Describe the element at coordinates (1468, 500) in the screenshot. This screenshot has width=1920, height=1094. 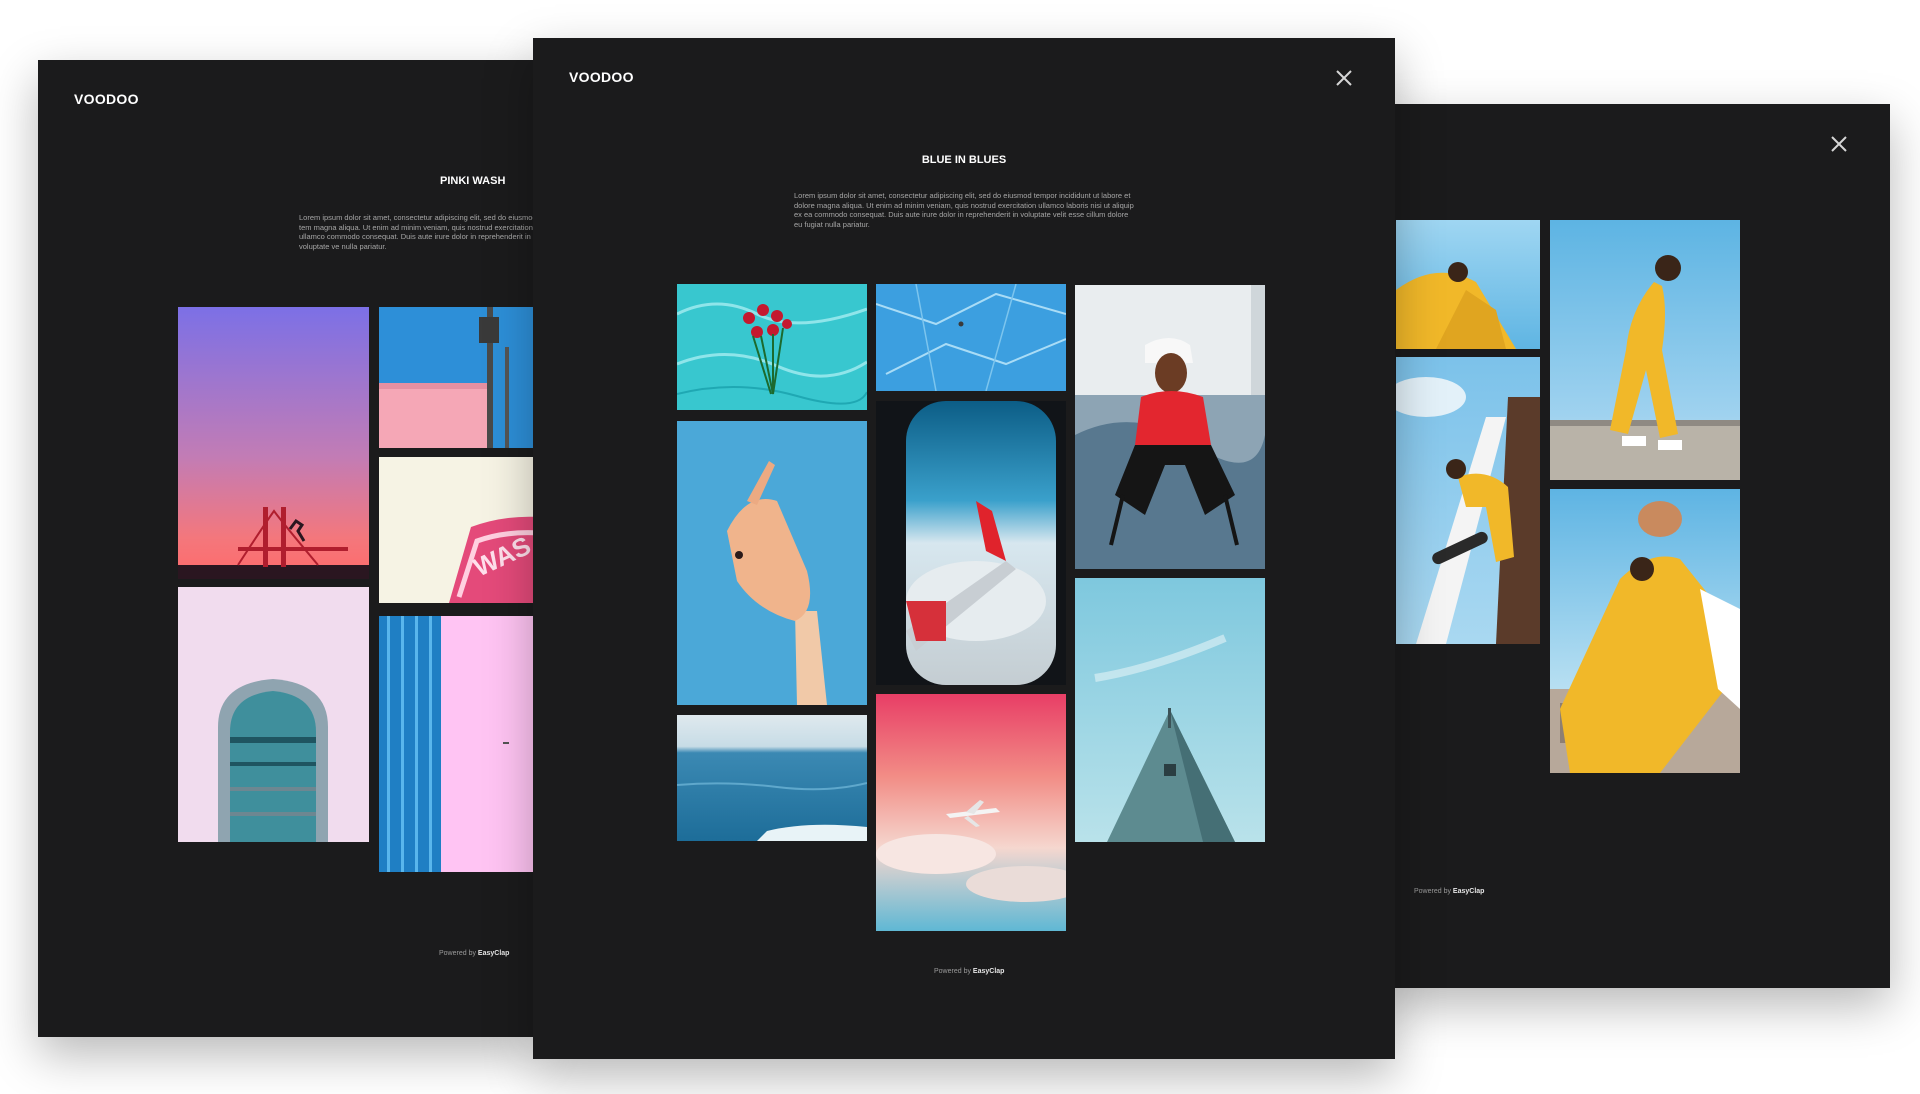
I see `photo-skateboard-ladder` at that location.